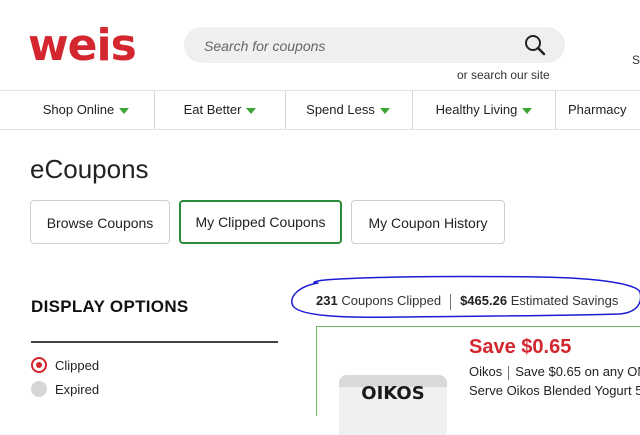 The image size is (640, 435). I want to click on product-brand-mark: OIKOS, so click(393, 393).